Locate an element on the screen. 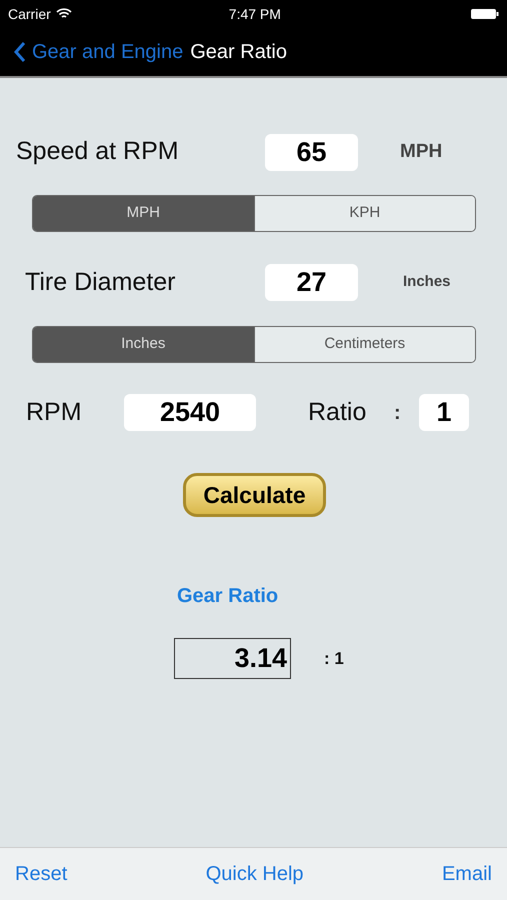 This screenshot has height=900, width=507. back-button: Gear and Engine is located at coordinates (99, 52).